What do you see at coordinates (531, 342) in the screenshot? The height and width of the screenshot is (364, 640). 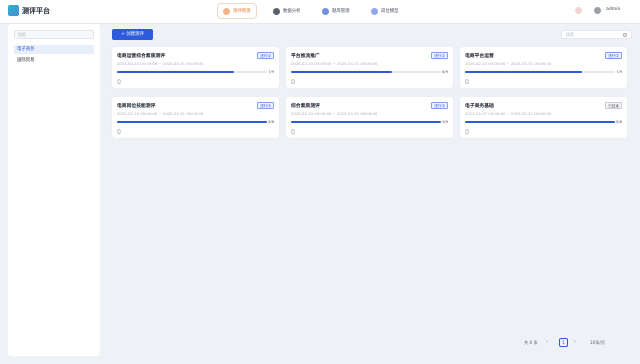 I see `pagination-total: 共 6 条` at bounding box center [531, 342].